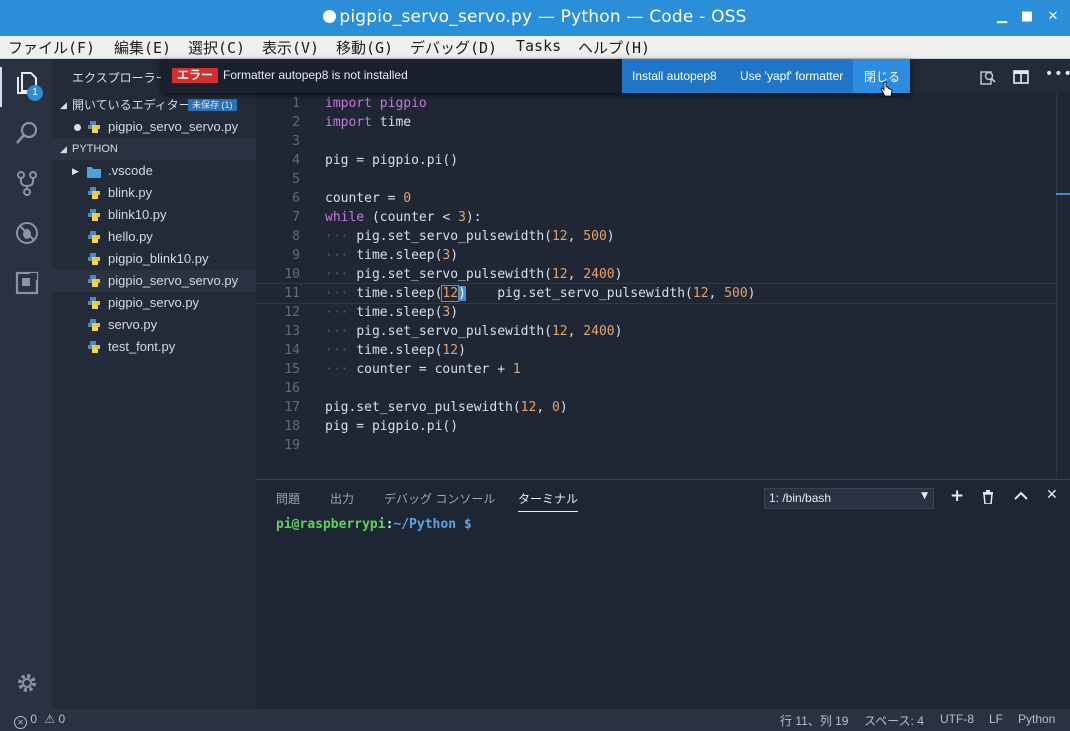 The image size is (1070, 731). Describe the element at coordinates (364, 47) in the screenshot. I see `menu-go: 移動(G)` at that location.